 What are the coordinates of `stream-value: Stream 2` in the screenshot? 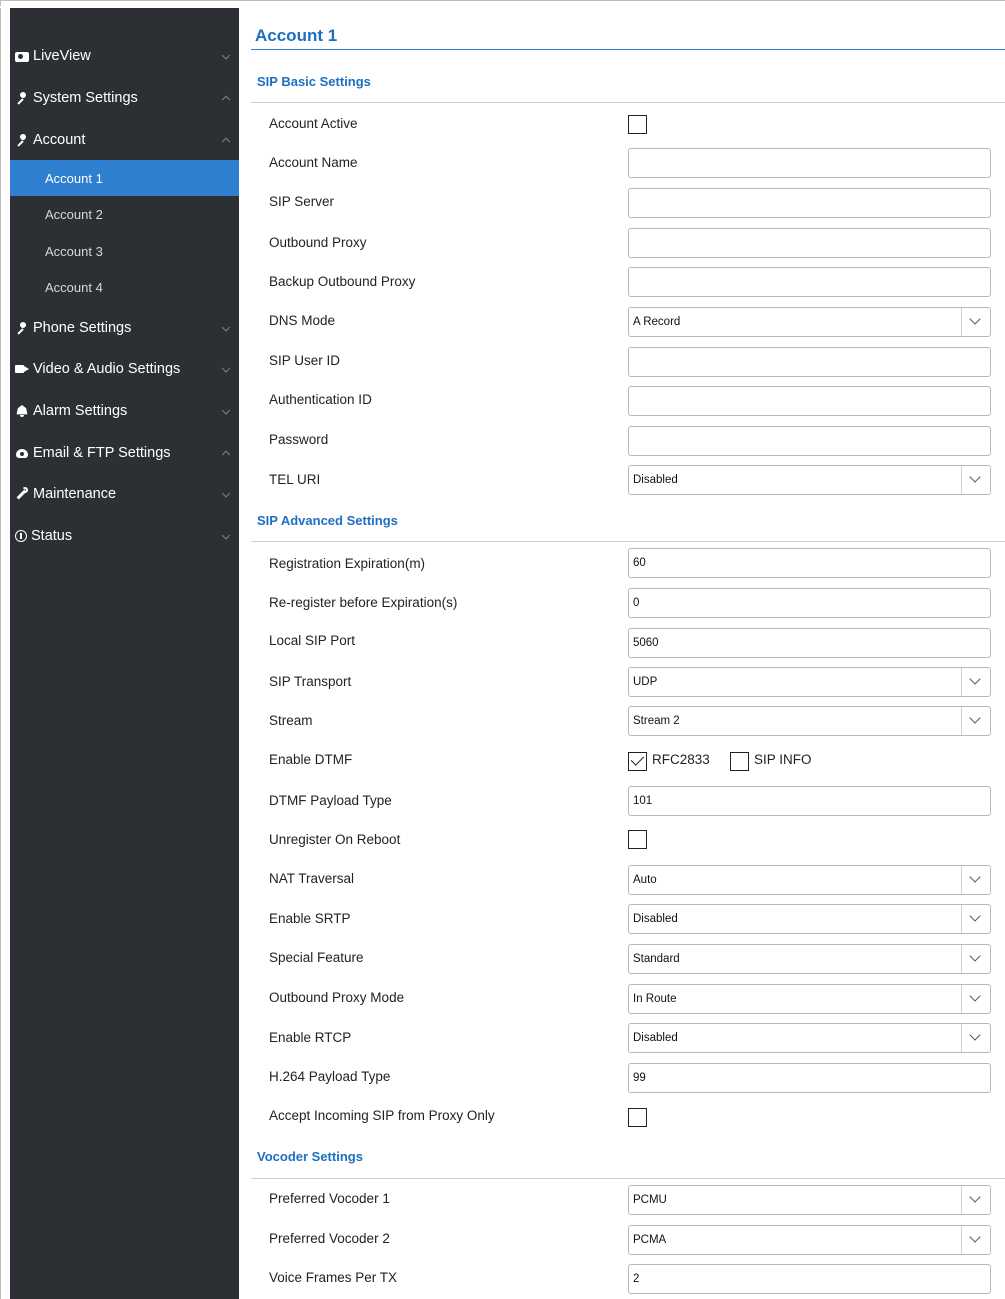 It's located at (656, 721).